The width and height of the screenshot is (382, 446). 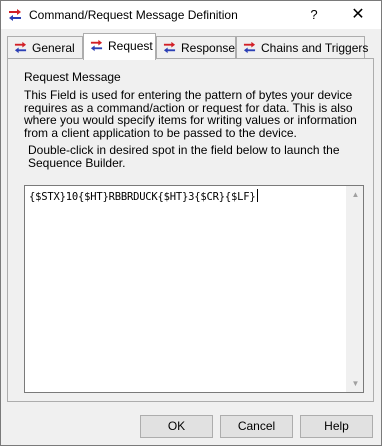 I want to click on tab-request: Request, so click(x=119, y=46).